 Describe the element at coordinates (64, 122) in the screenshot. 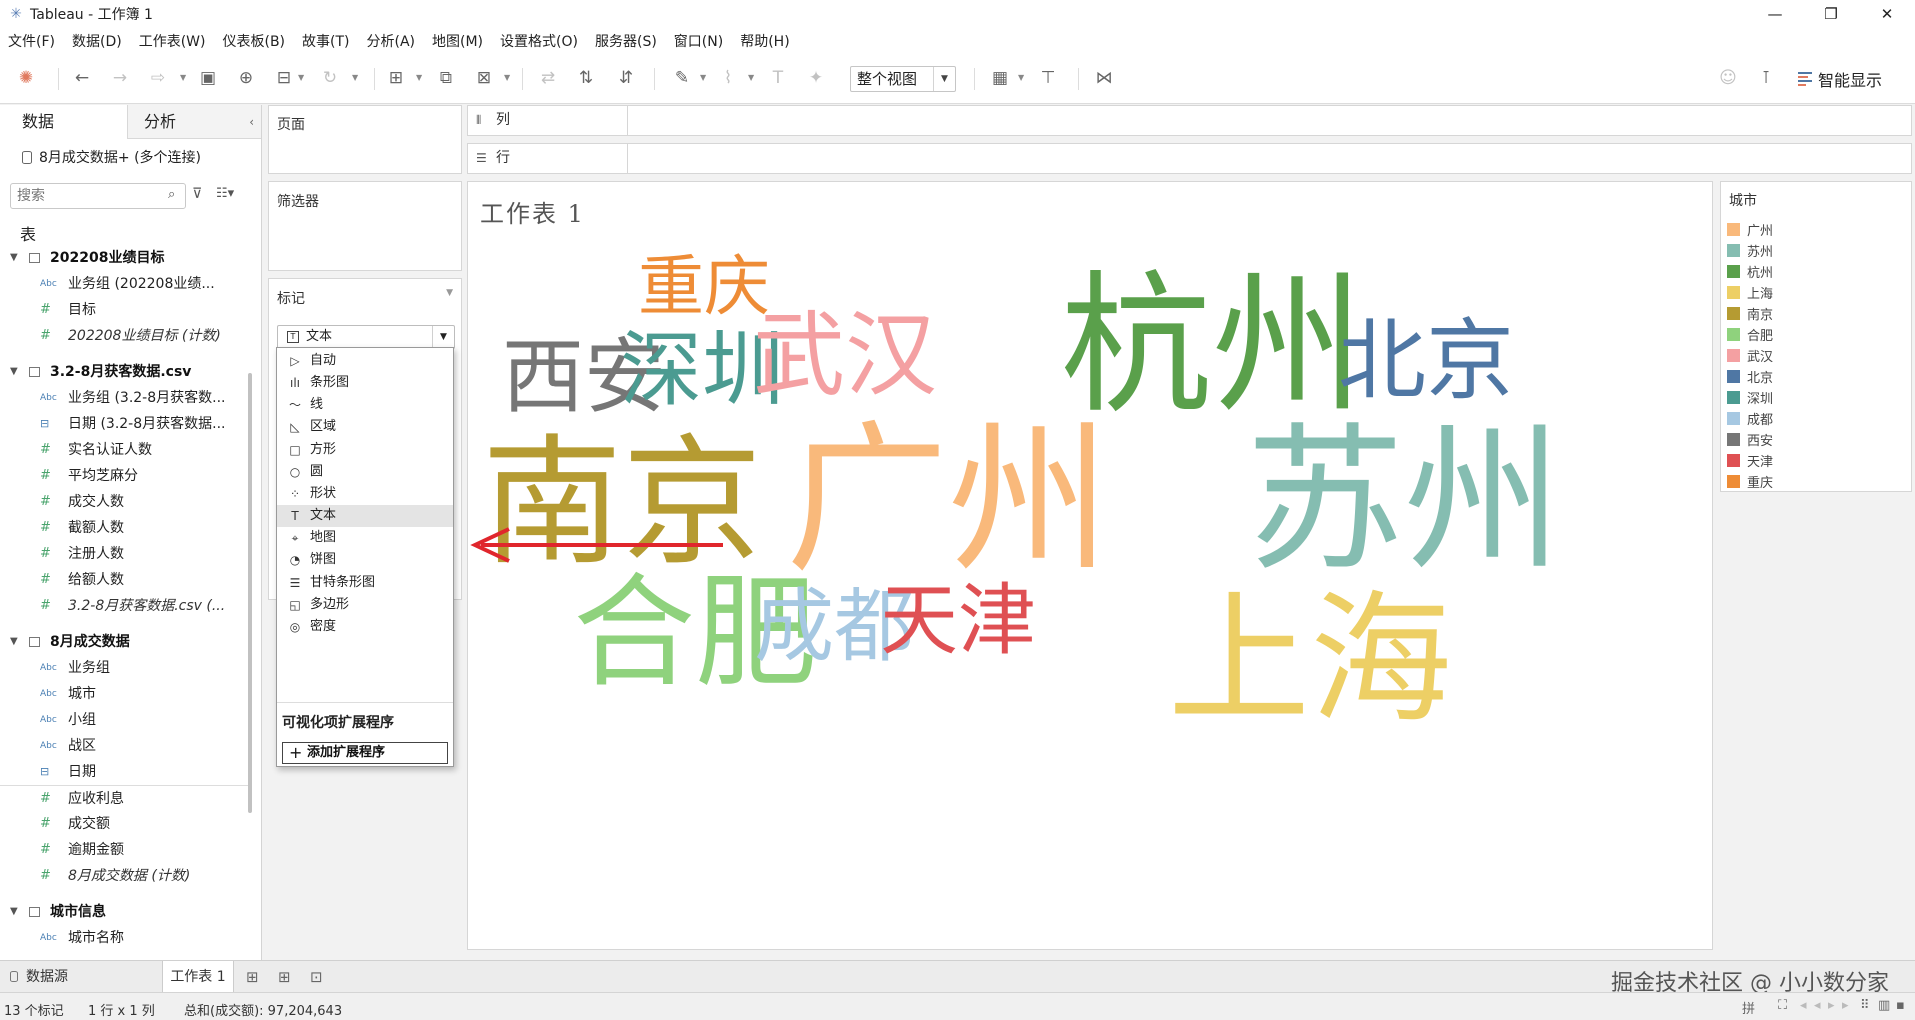

I see `tab-data: 数据` at that location.